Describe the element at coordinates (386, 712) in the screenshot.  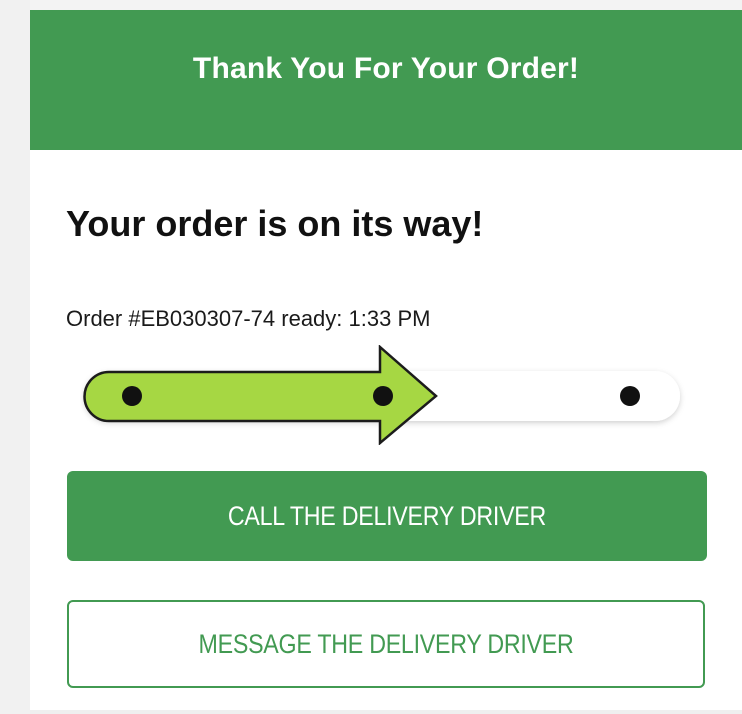
I see `divider` at that location.